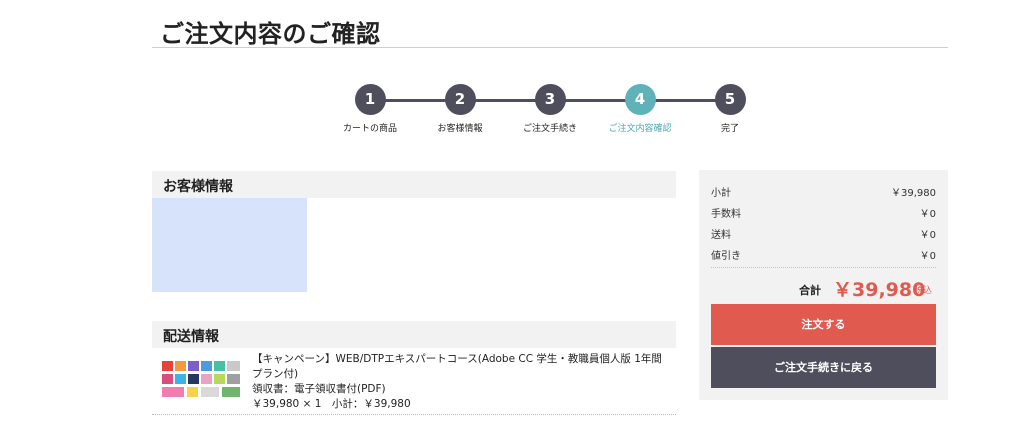  Describe the element at coordinates (414, 334) in the screenshot. I see `shipping-info-header: 配送情報` at that location.